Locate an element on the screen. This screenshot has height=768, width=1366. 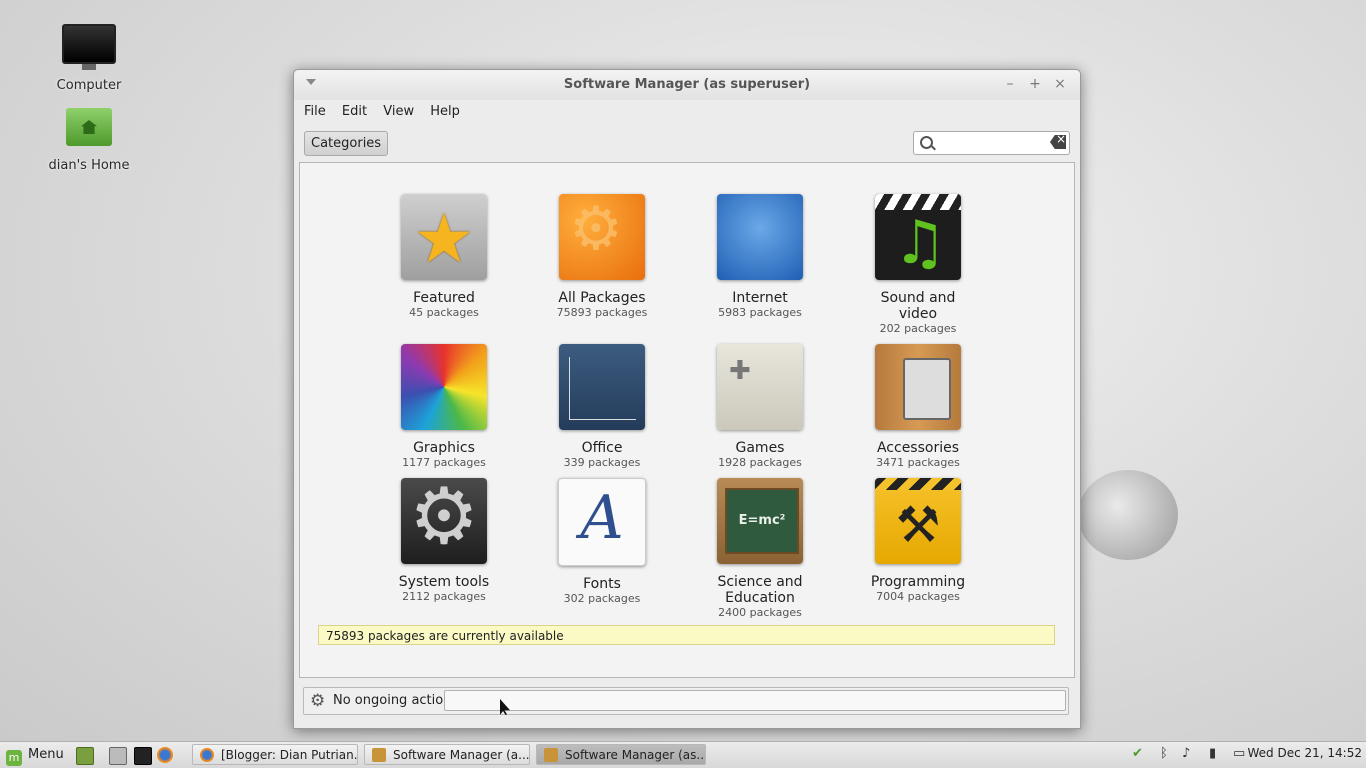
mint-wallpaper-logo is located at coordinates (1128, 515).